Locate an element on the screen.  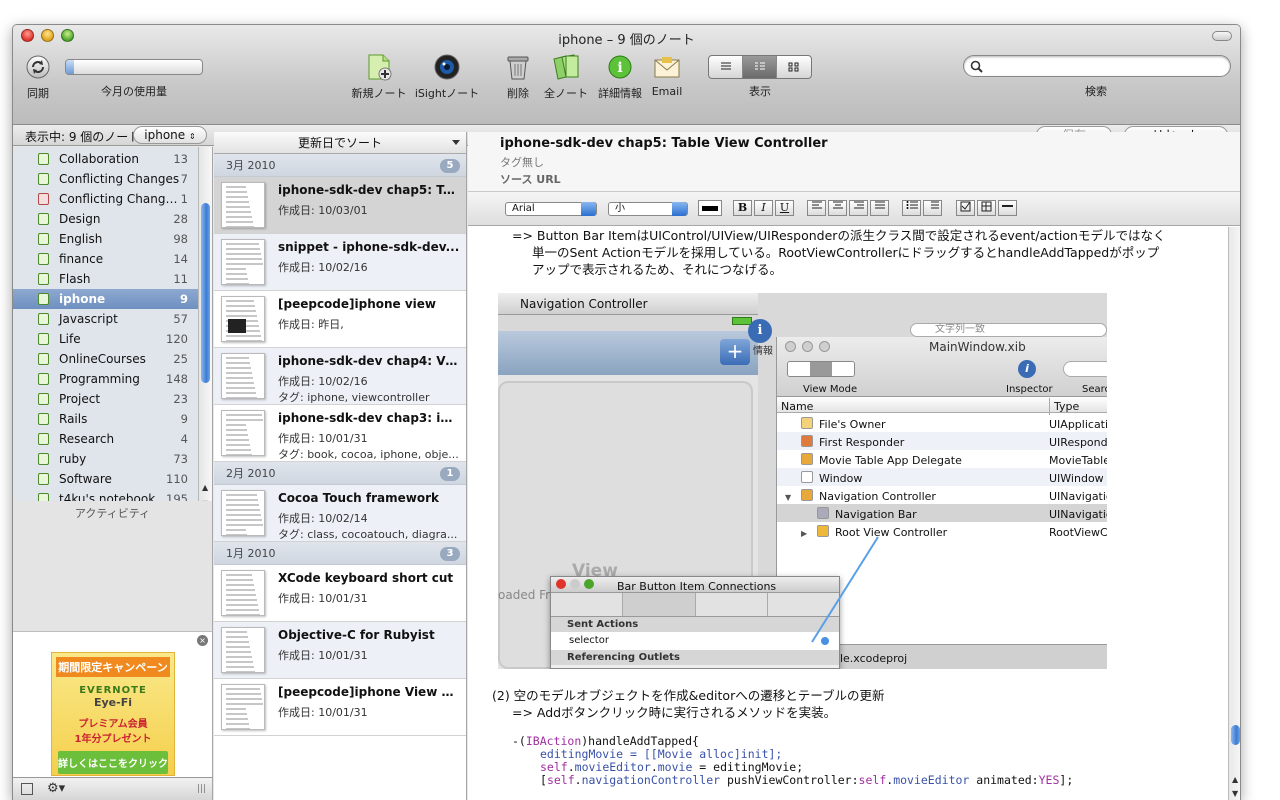
note-tags: タグ無し is located at coordinates (522, 162).